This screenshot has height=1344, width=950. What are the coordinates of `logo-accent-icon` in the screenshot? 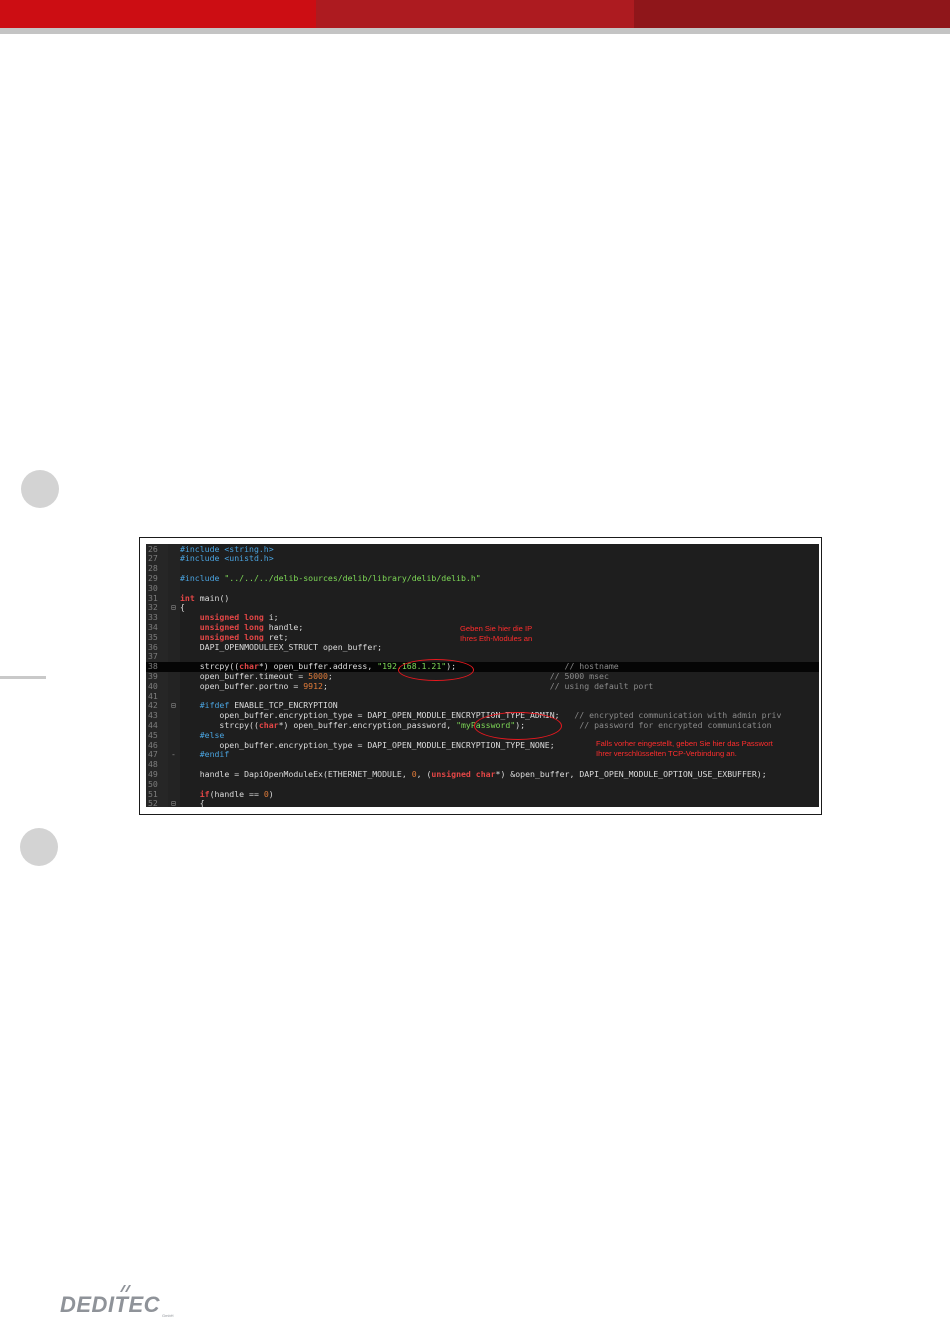 It's located at (125, 1288).